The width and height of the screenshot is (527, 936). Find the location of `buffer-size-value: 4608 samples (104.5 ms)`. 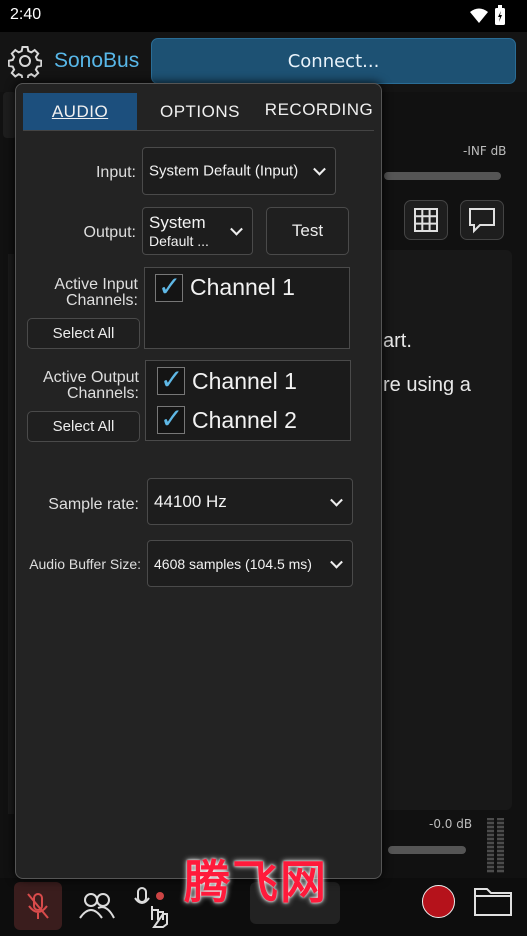

buffer-size-value: 4608 samples (104.5 ms) is located at coordinates (233, 563).